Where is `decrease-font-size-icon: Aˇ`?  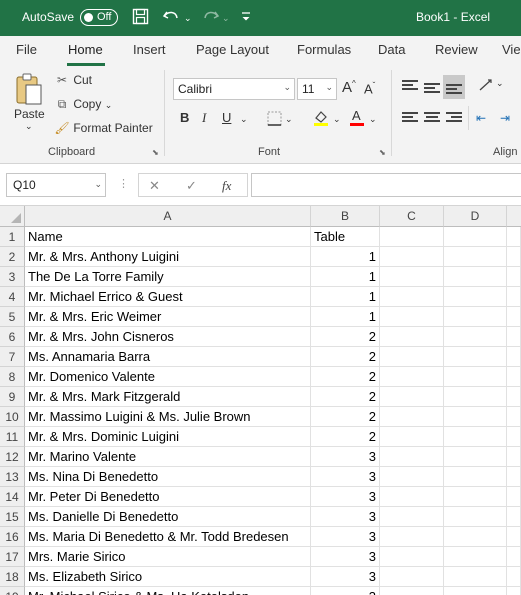
decrease-font-size-icon: Aˇ is located at coordinates (369, 88).